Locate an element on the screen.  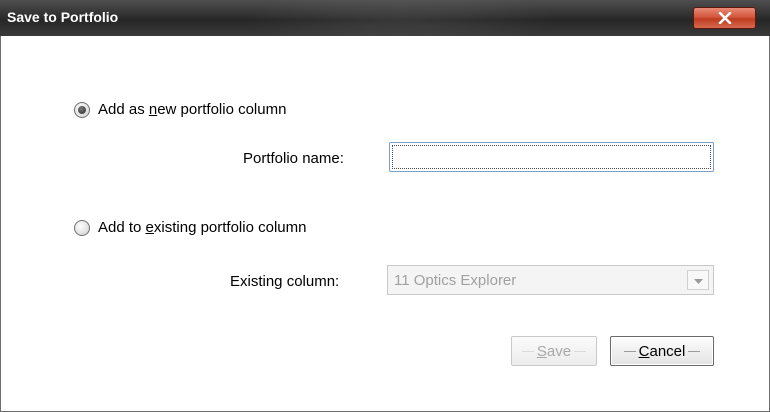
save-button-label: Save is located at coordinates (554, 351).